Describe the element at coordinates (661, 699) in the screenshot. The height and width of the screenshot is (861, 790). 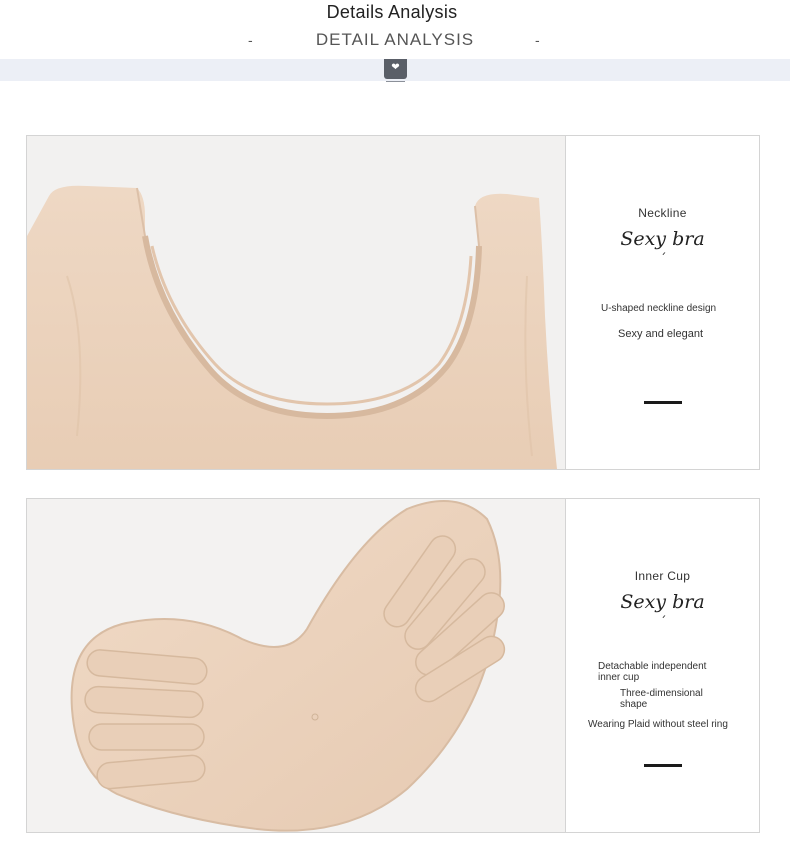
I see `section-description: Three-dimensional shape` at that location.